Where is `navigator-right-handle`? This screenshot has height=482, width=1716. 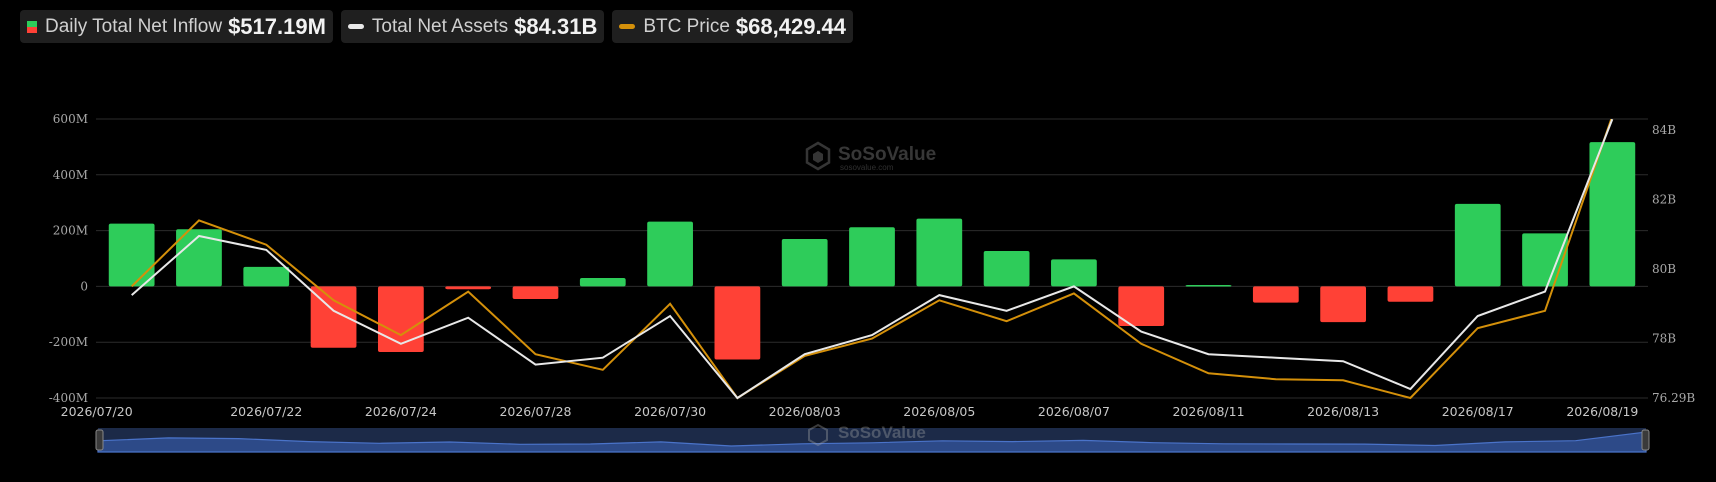
navigator-right-handle is located at coordinates (1645, 440).